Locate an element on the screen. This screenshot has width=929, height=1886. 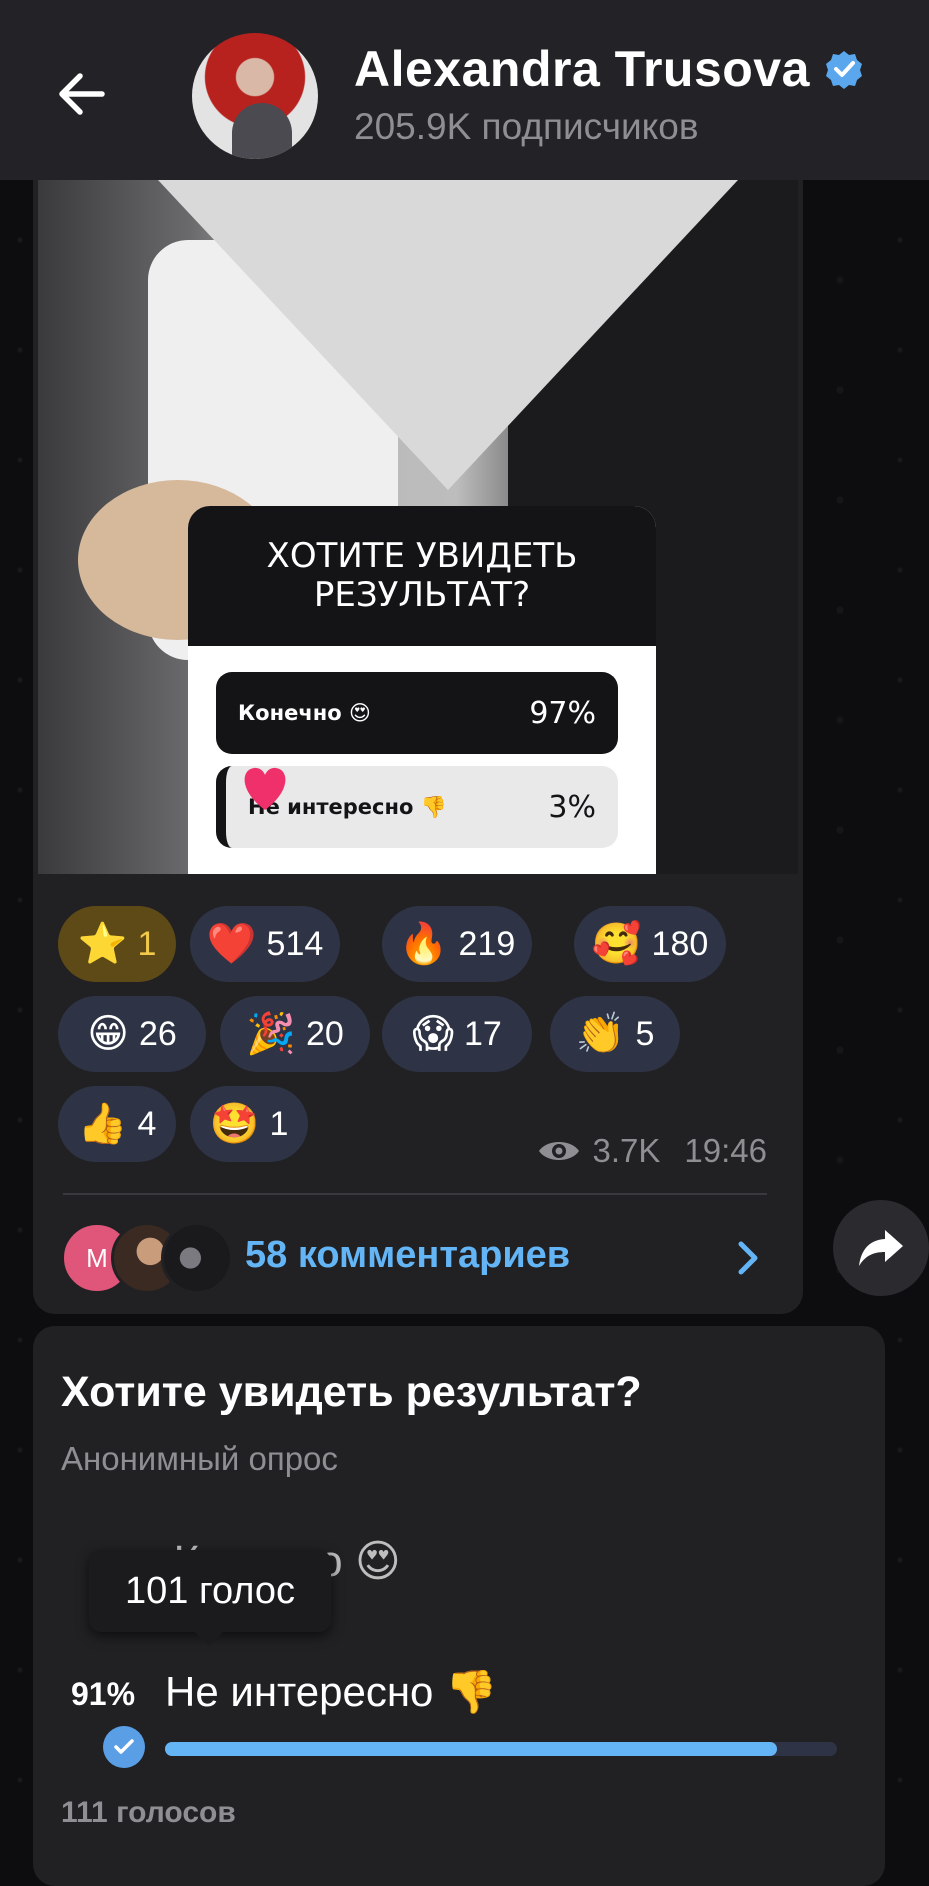
channel-avatar is located at coordinates (255, 96).